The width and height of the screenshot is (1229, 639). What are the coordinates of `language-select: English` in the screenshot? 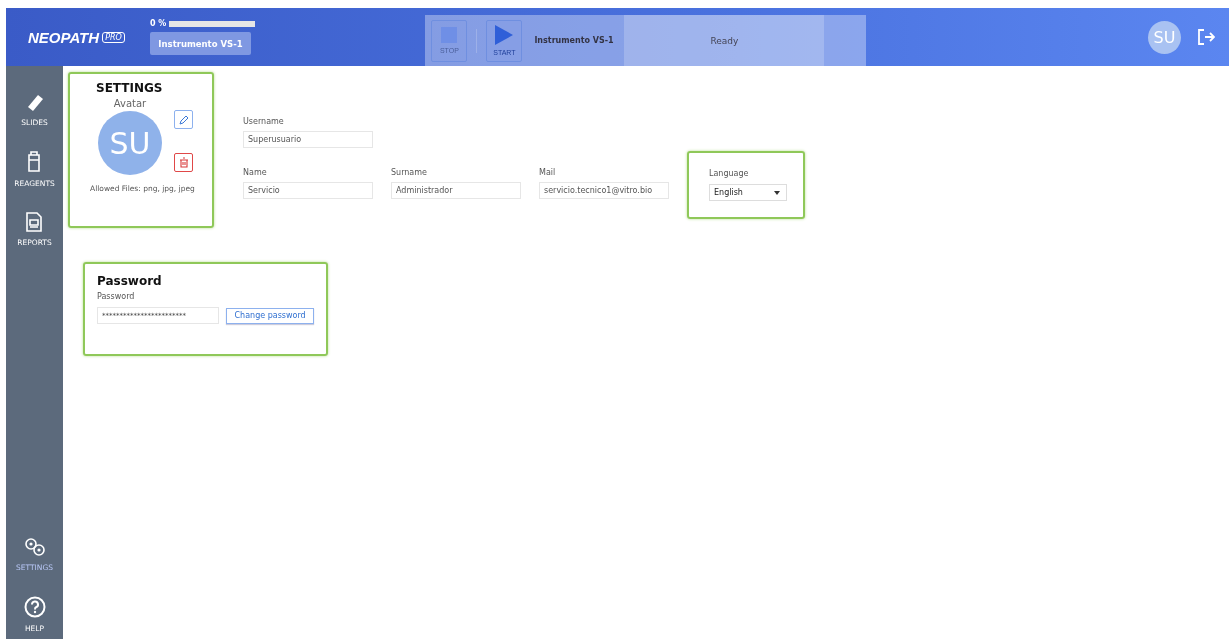 It's located at (748, 192).